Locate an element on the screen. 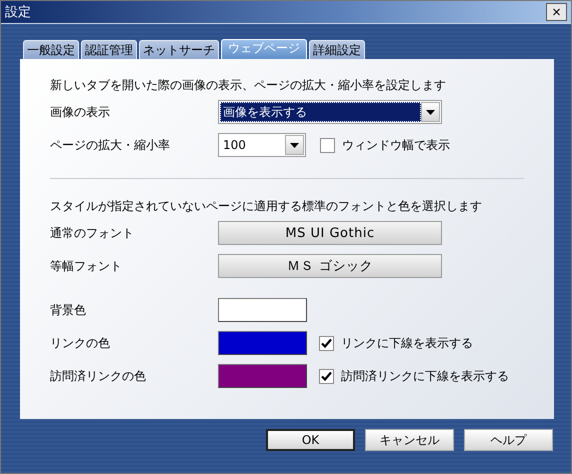  close-button: × is located at coordinates (556, 12).